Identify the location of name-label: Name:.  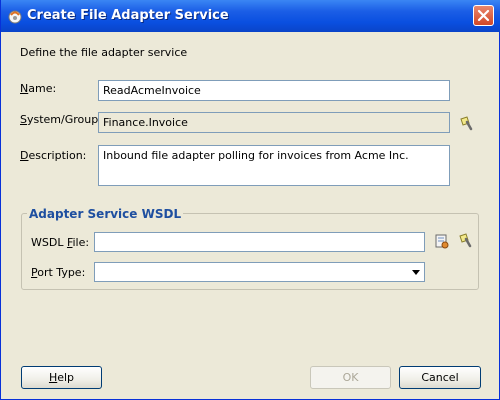
(38, 88).